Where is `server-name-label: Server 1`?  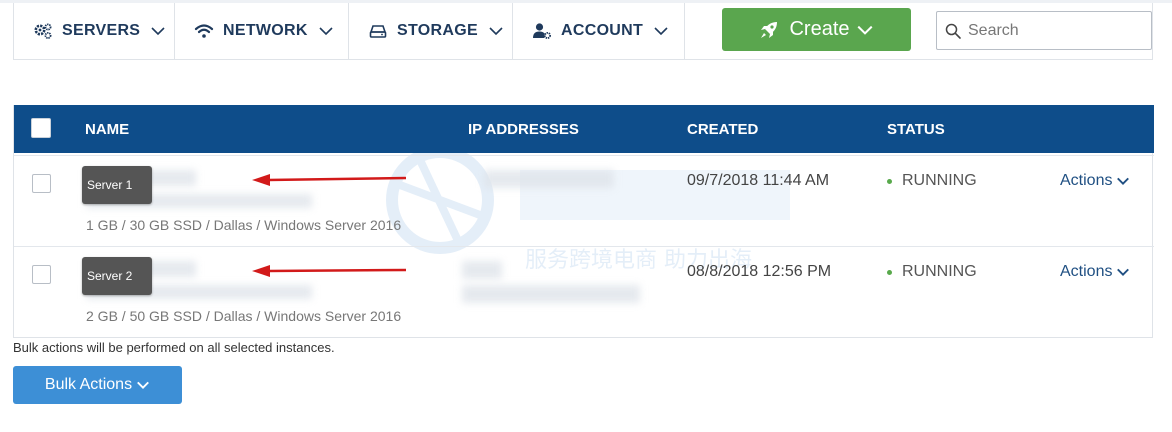
server-name-label: Server 1 is located at coordinates (117, 185).